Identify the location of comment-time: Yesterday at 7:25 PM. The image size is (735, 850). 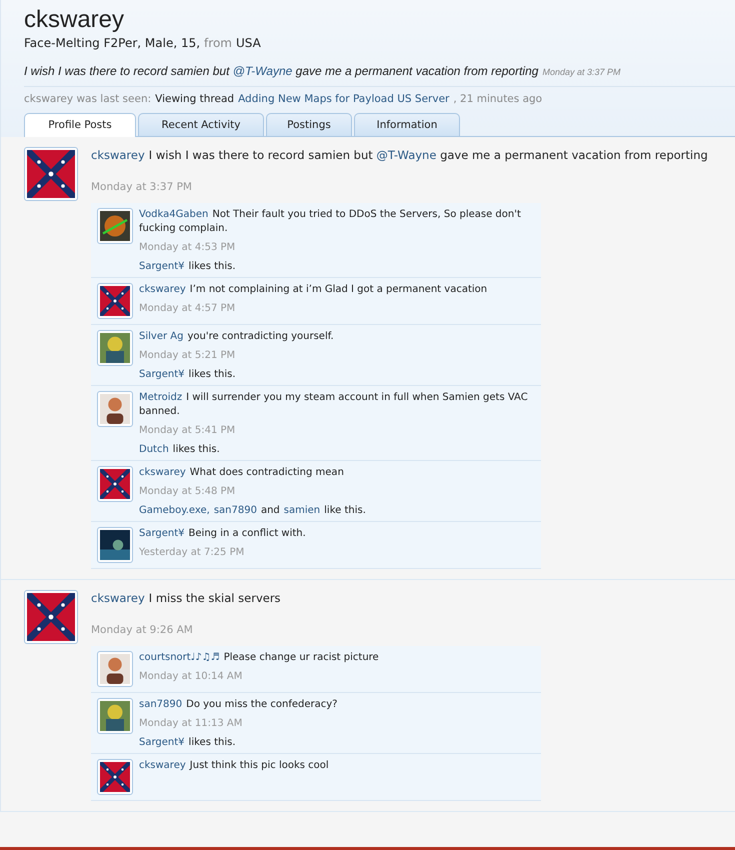
(192, 552).